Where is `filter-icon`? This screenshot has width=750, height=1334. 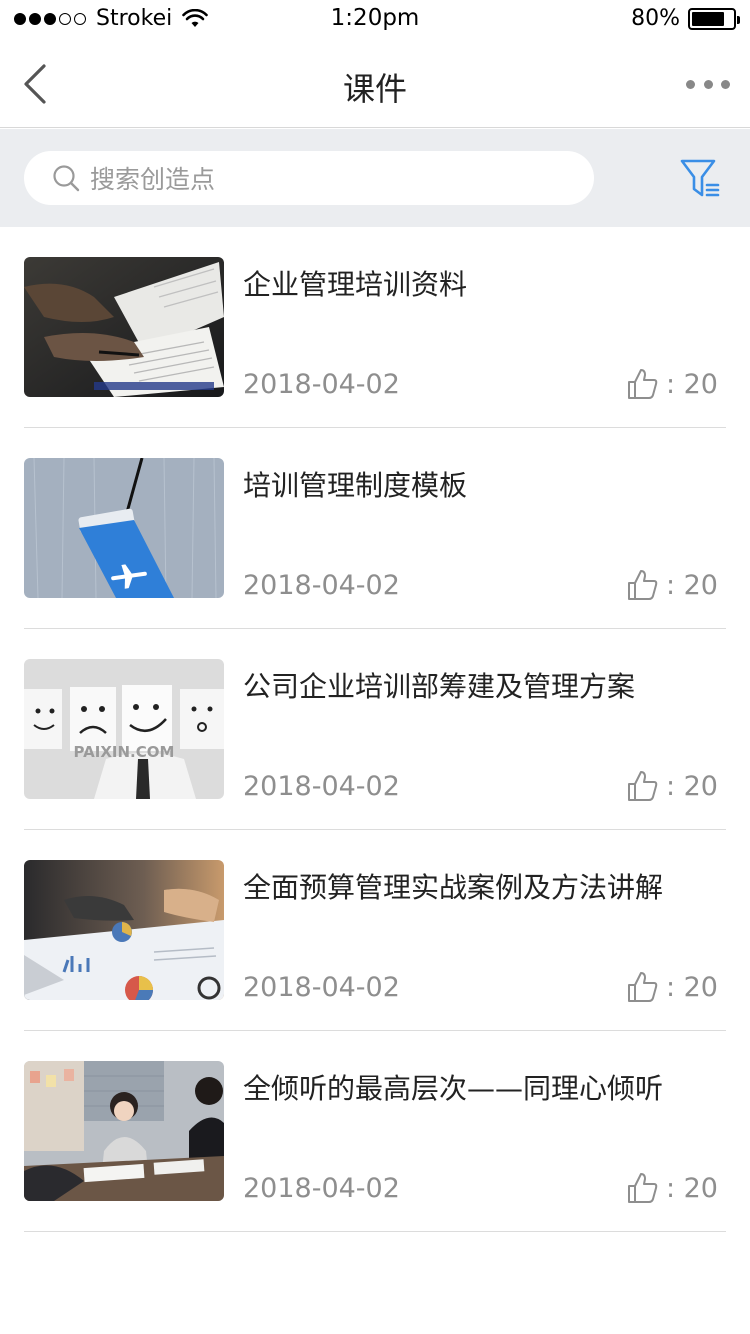
filter-icon is located at coordinates (700, 178).